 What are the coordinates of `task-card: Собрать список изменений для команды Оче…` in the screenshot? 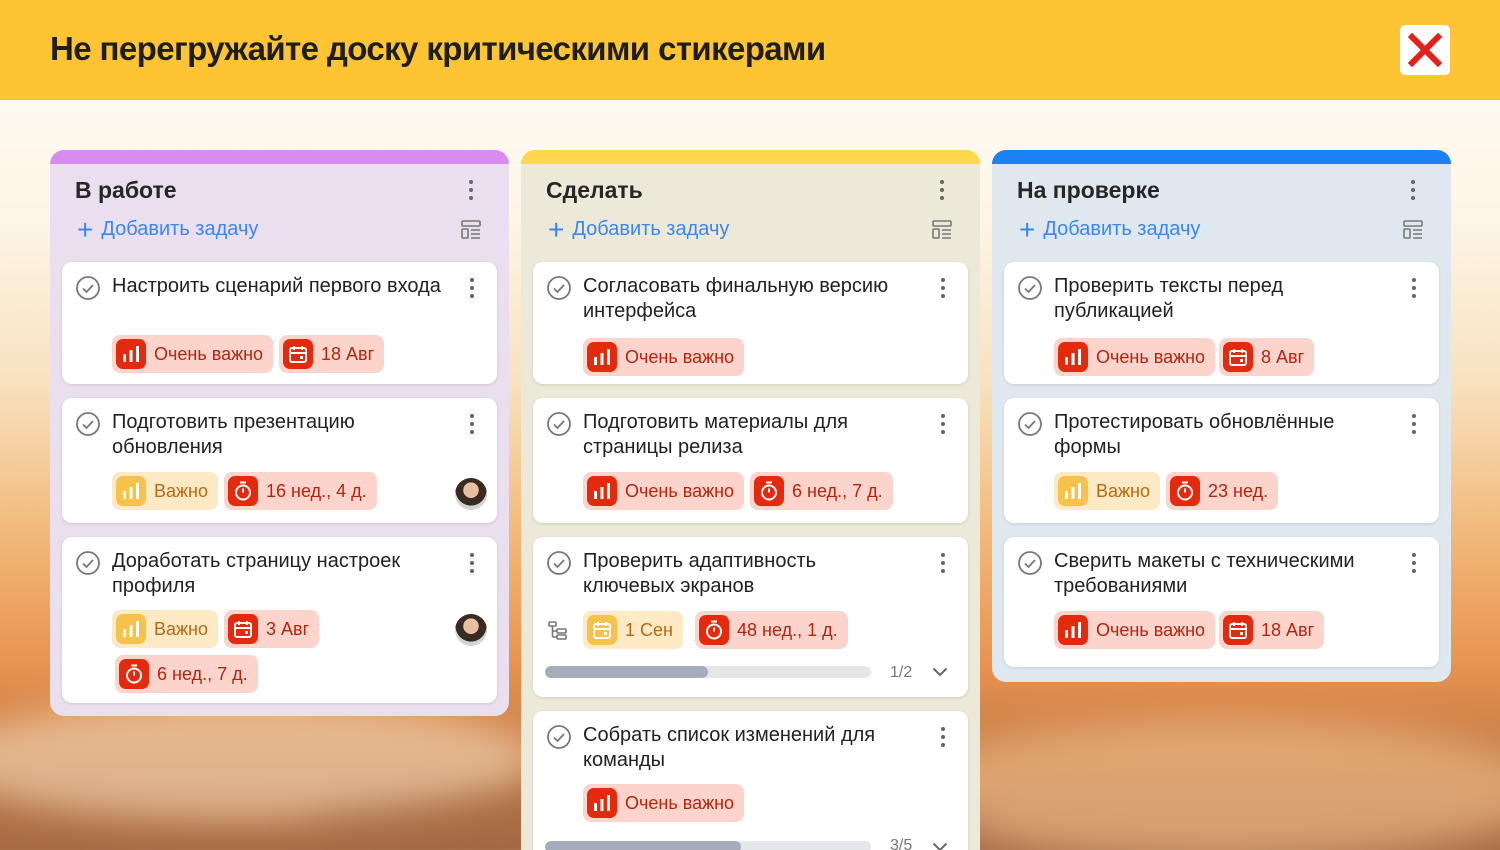 It's located at (750, 780).